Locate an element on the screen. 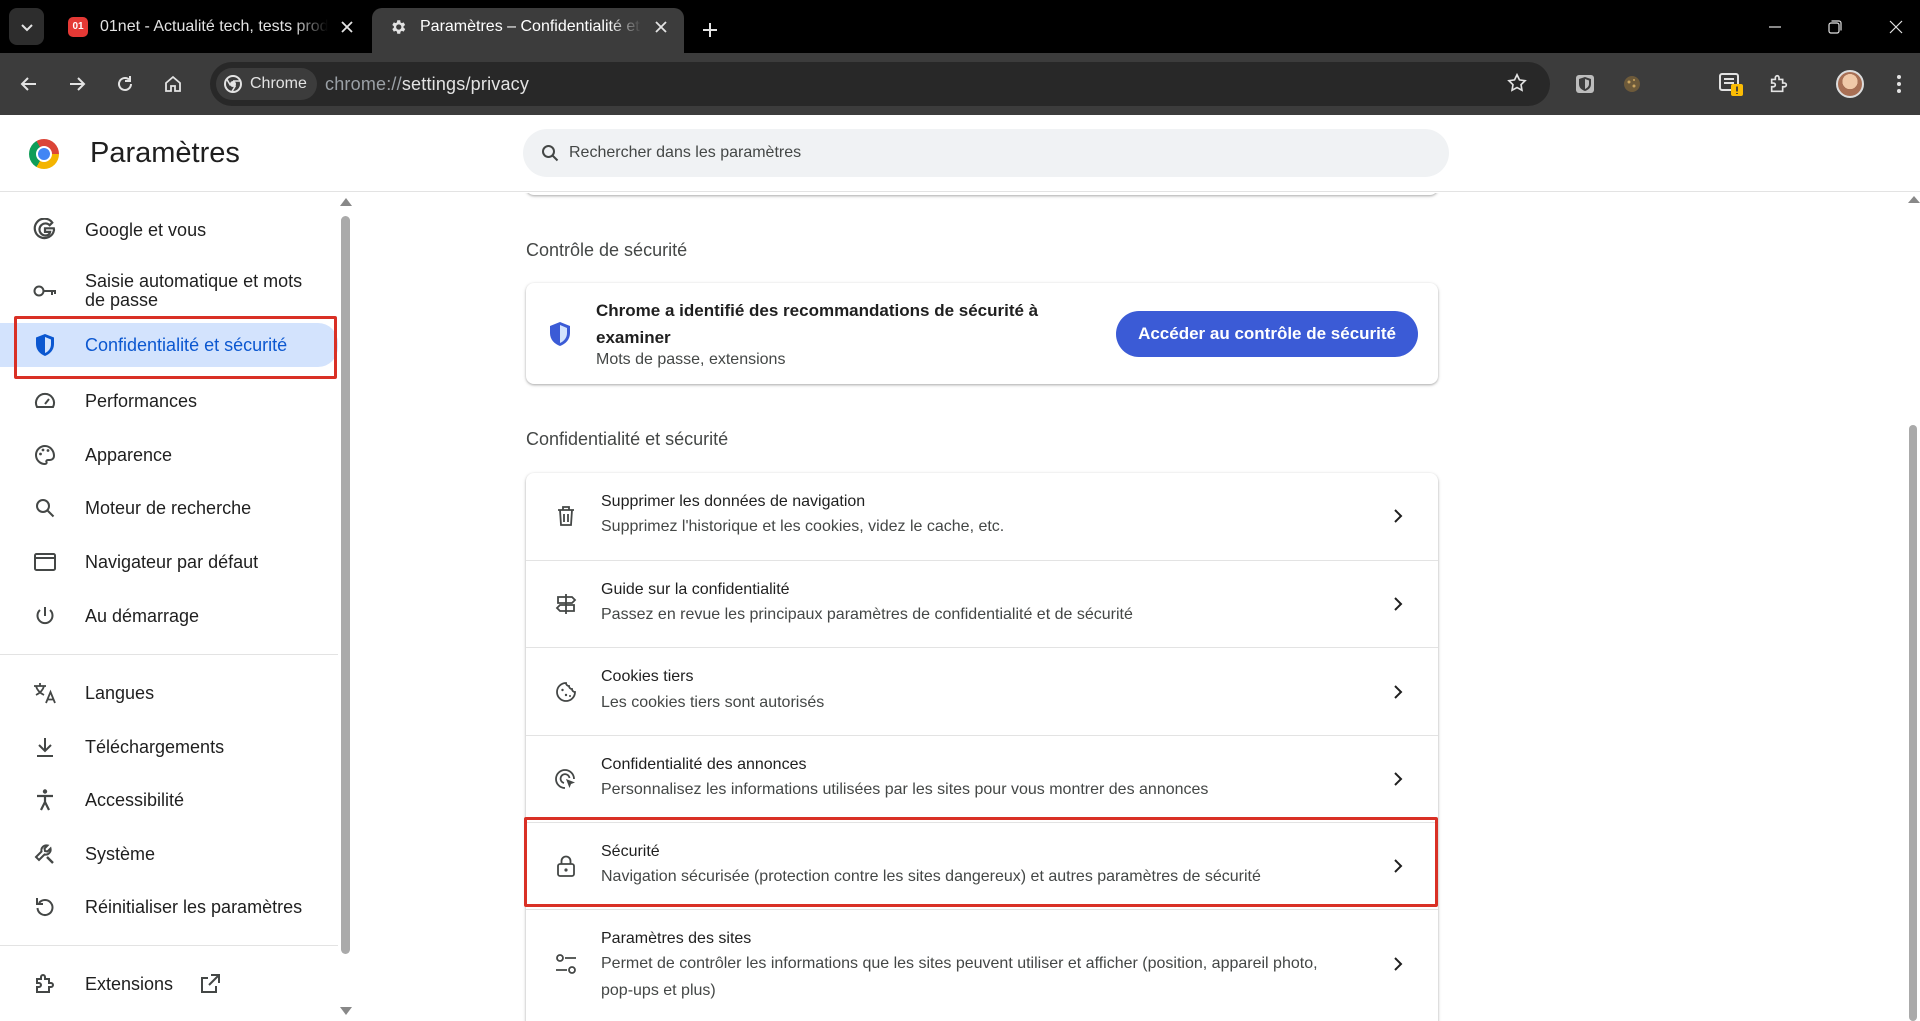 Image resolution: width=1920 pixels, height=1021 pixels. sidebar-item-downloads: Téléchargements is located at coordinates (169, 747).